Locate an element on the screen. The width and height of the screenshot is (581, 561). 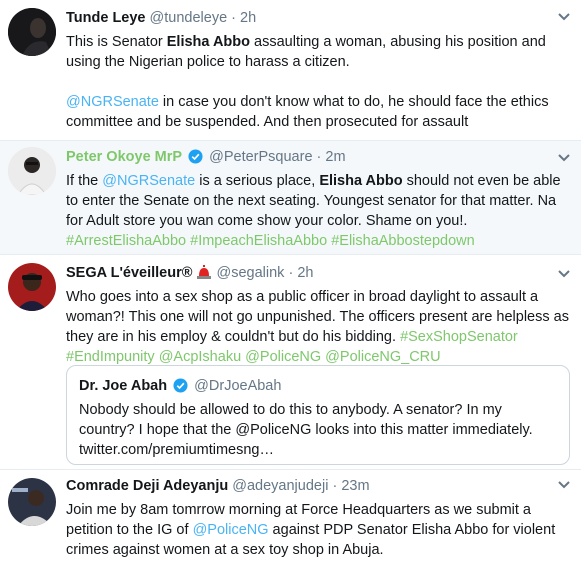
display-name: Tunde Leye is located at coordinates (106, 18).